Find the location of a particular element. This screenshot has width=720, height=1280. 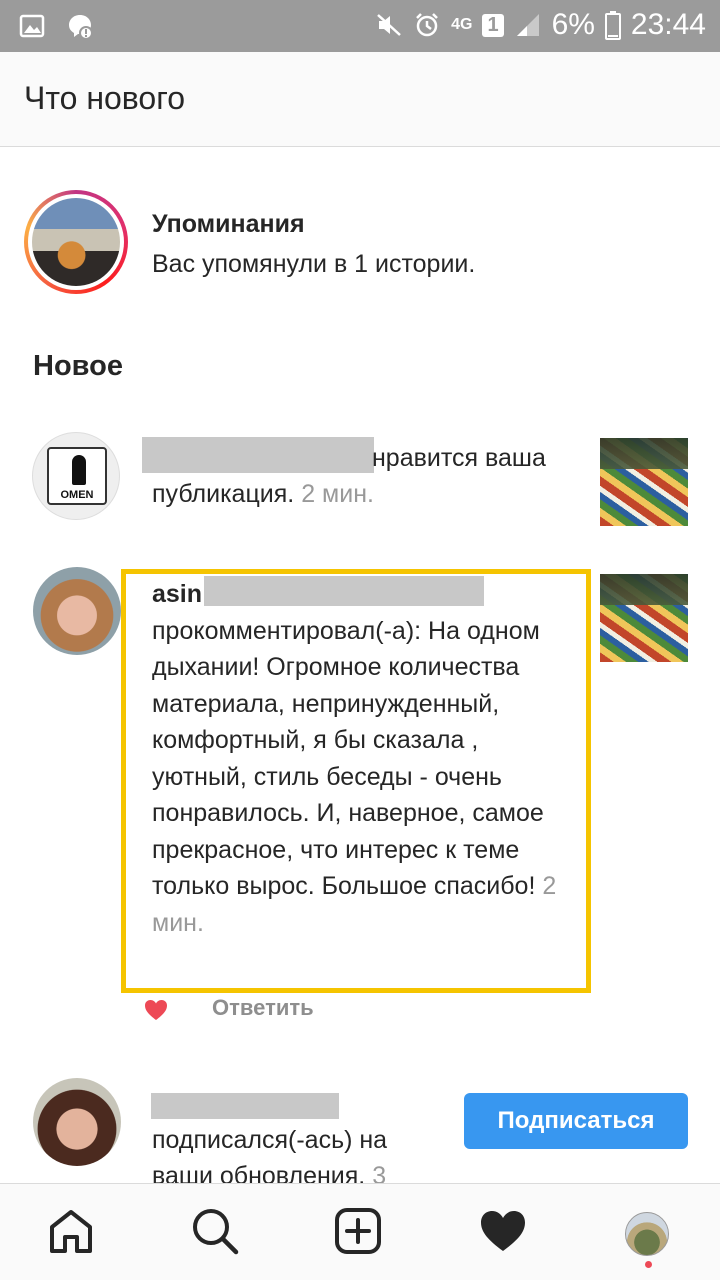

avatar: OMEN is located at coordinates (76, 476).